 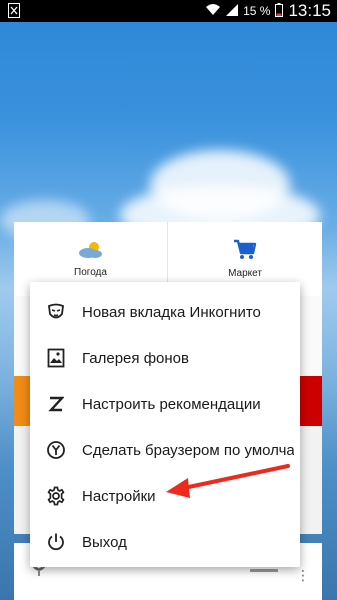 What do you see at coordinates (165, 542) in the screenshot?
I see `menu-item-exit: Выход` at bounding box center [165, 542].